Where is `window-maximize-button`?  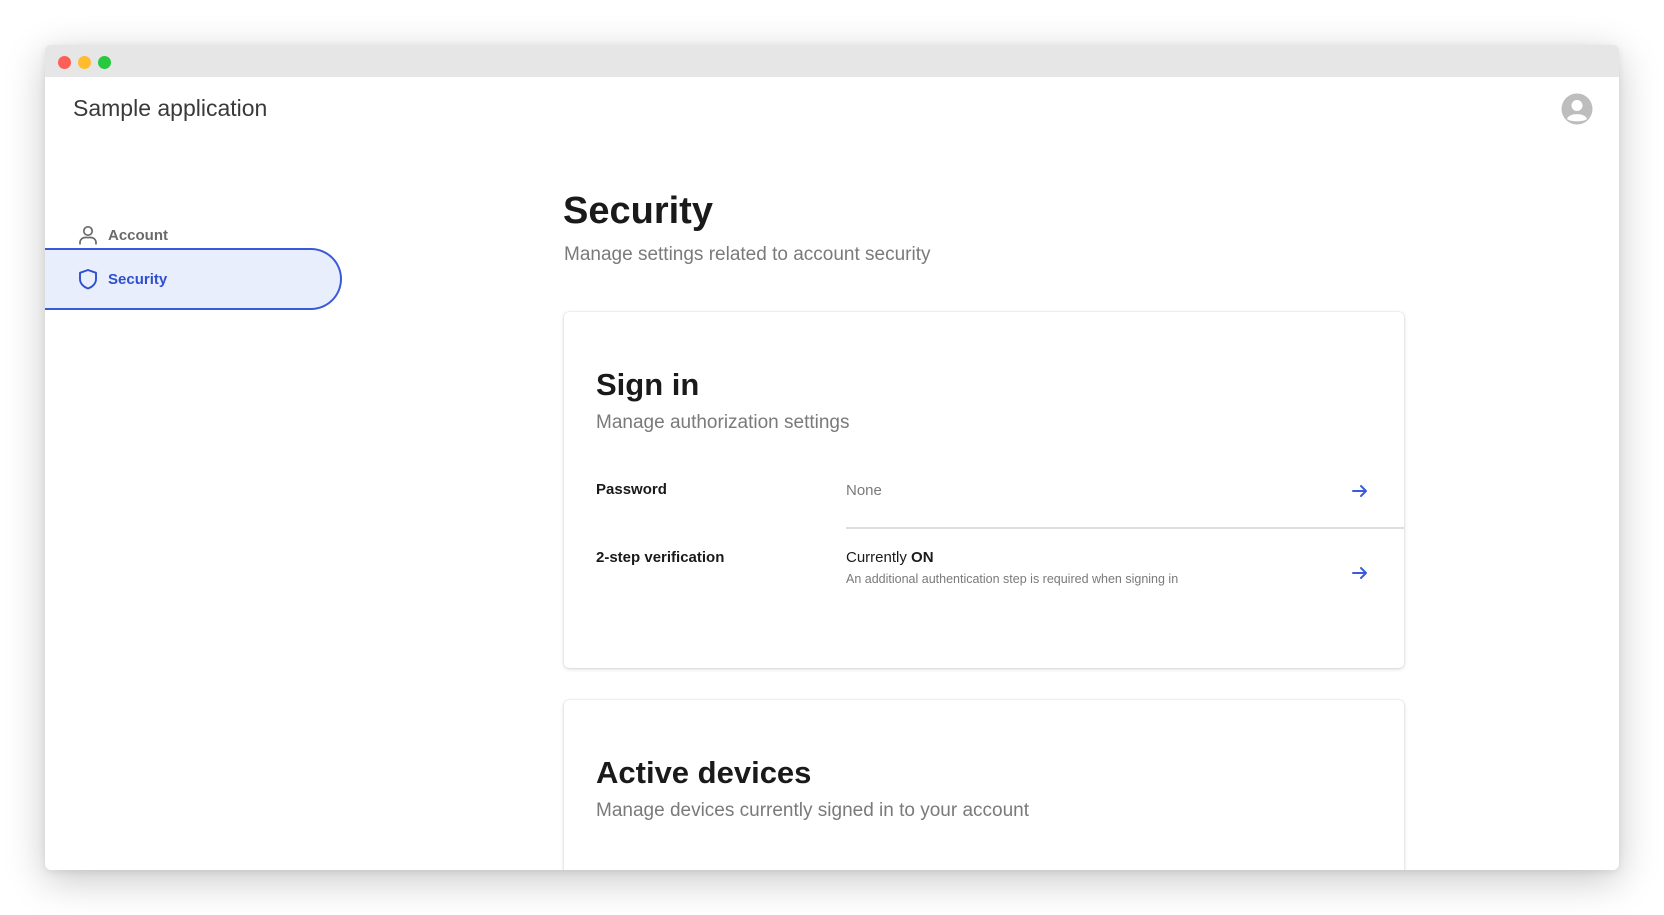
window-maximize-button is located at coordinates (104, 62).